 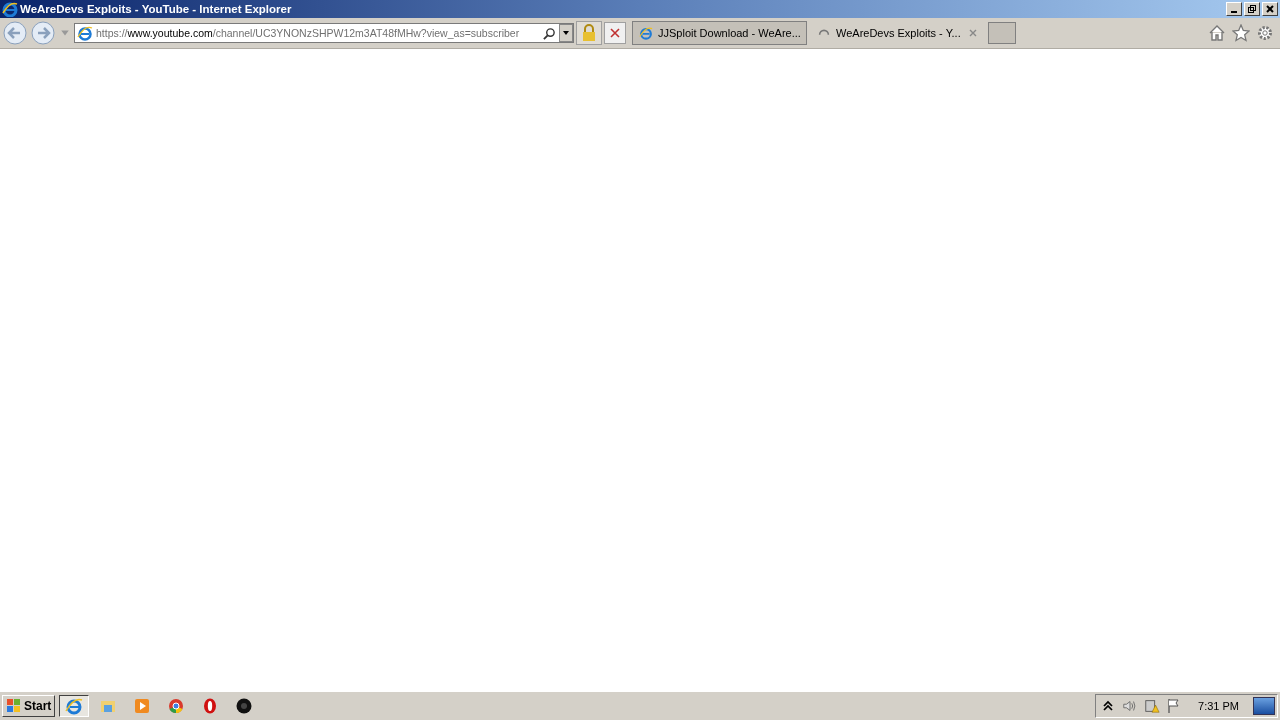 I want to click on minimize-icon, so click(x=1234, y=12).